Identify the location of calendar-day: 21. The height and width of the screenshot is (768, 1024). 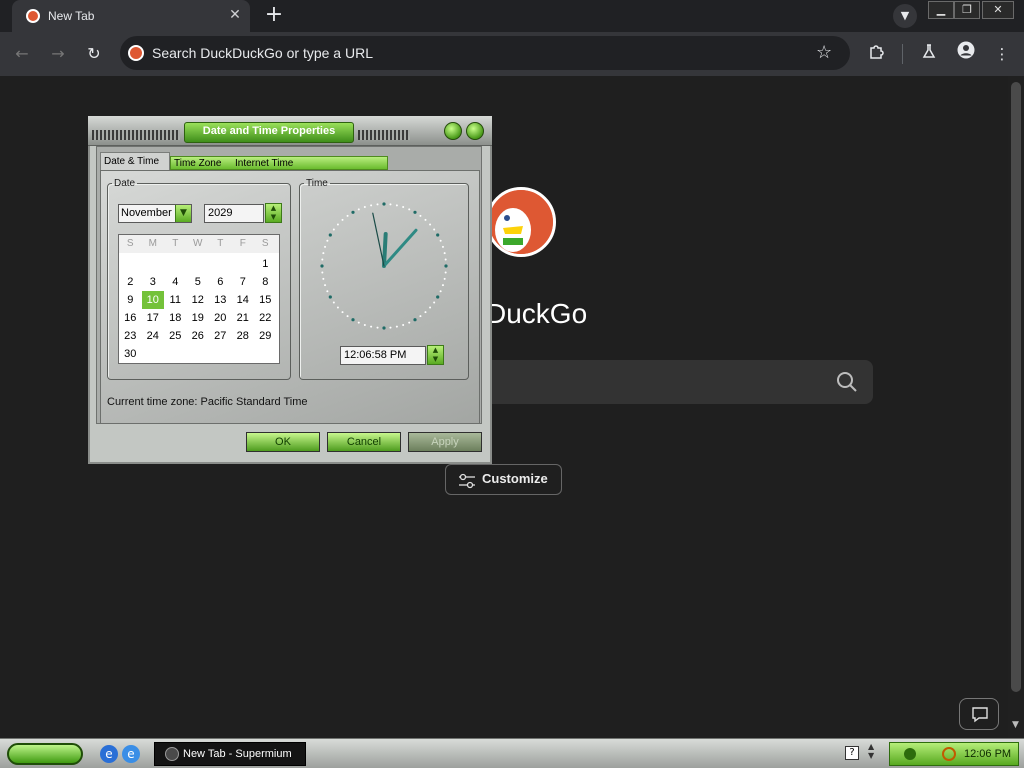
(243, 318).